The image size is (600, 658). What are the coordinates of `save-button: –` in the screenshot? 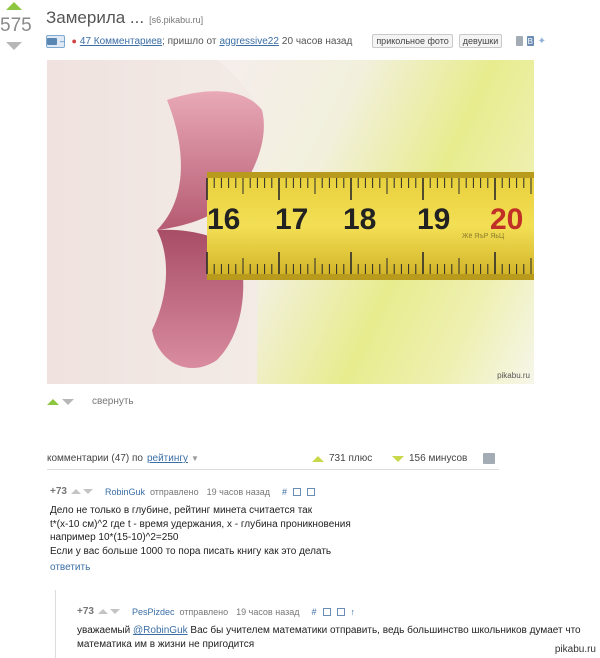 It's located at (56, 41).